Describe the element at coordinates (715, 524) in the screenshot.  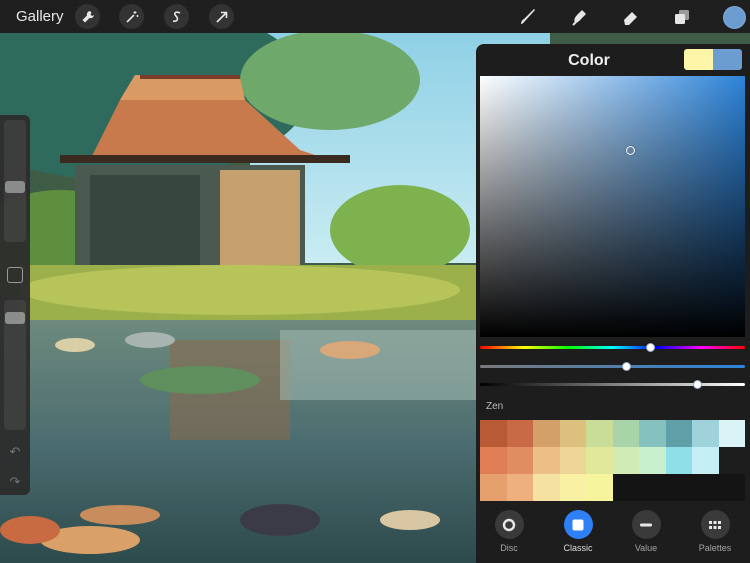
I see `palettes-grid-icon` at that location.